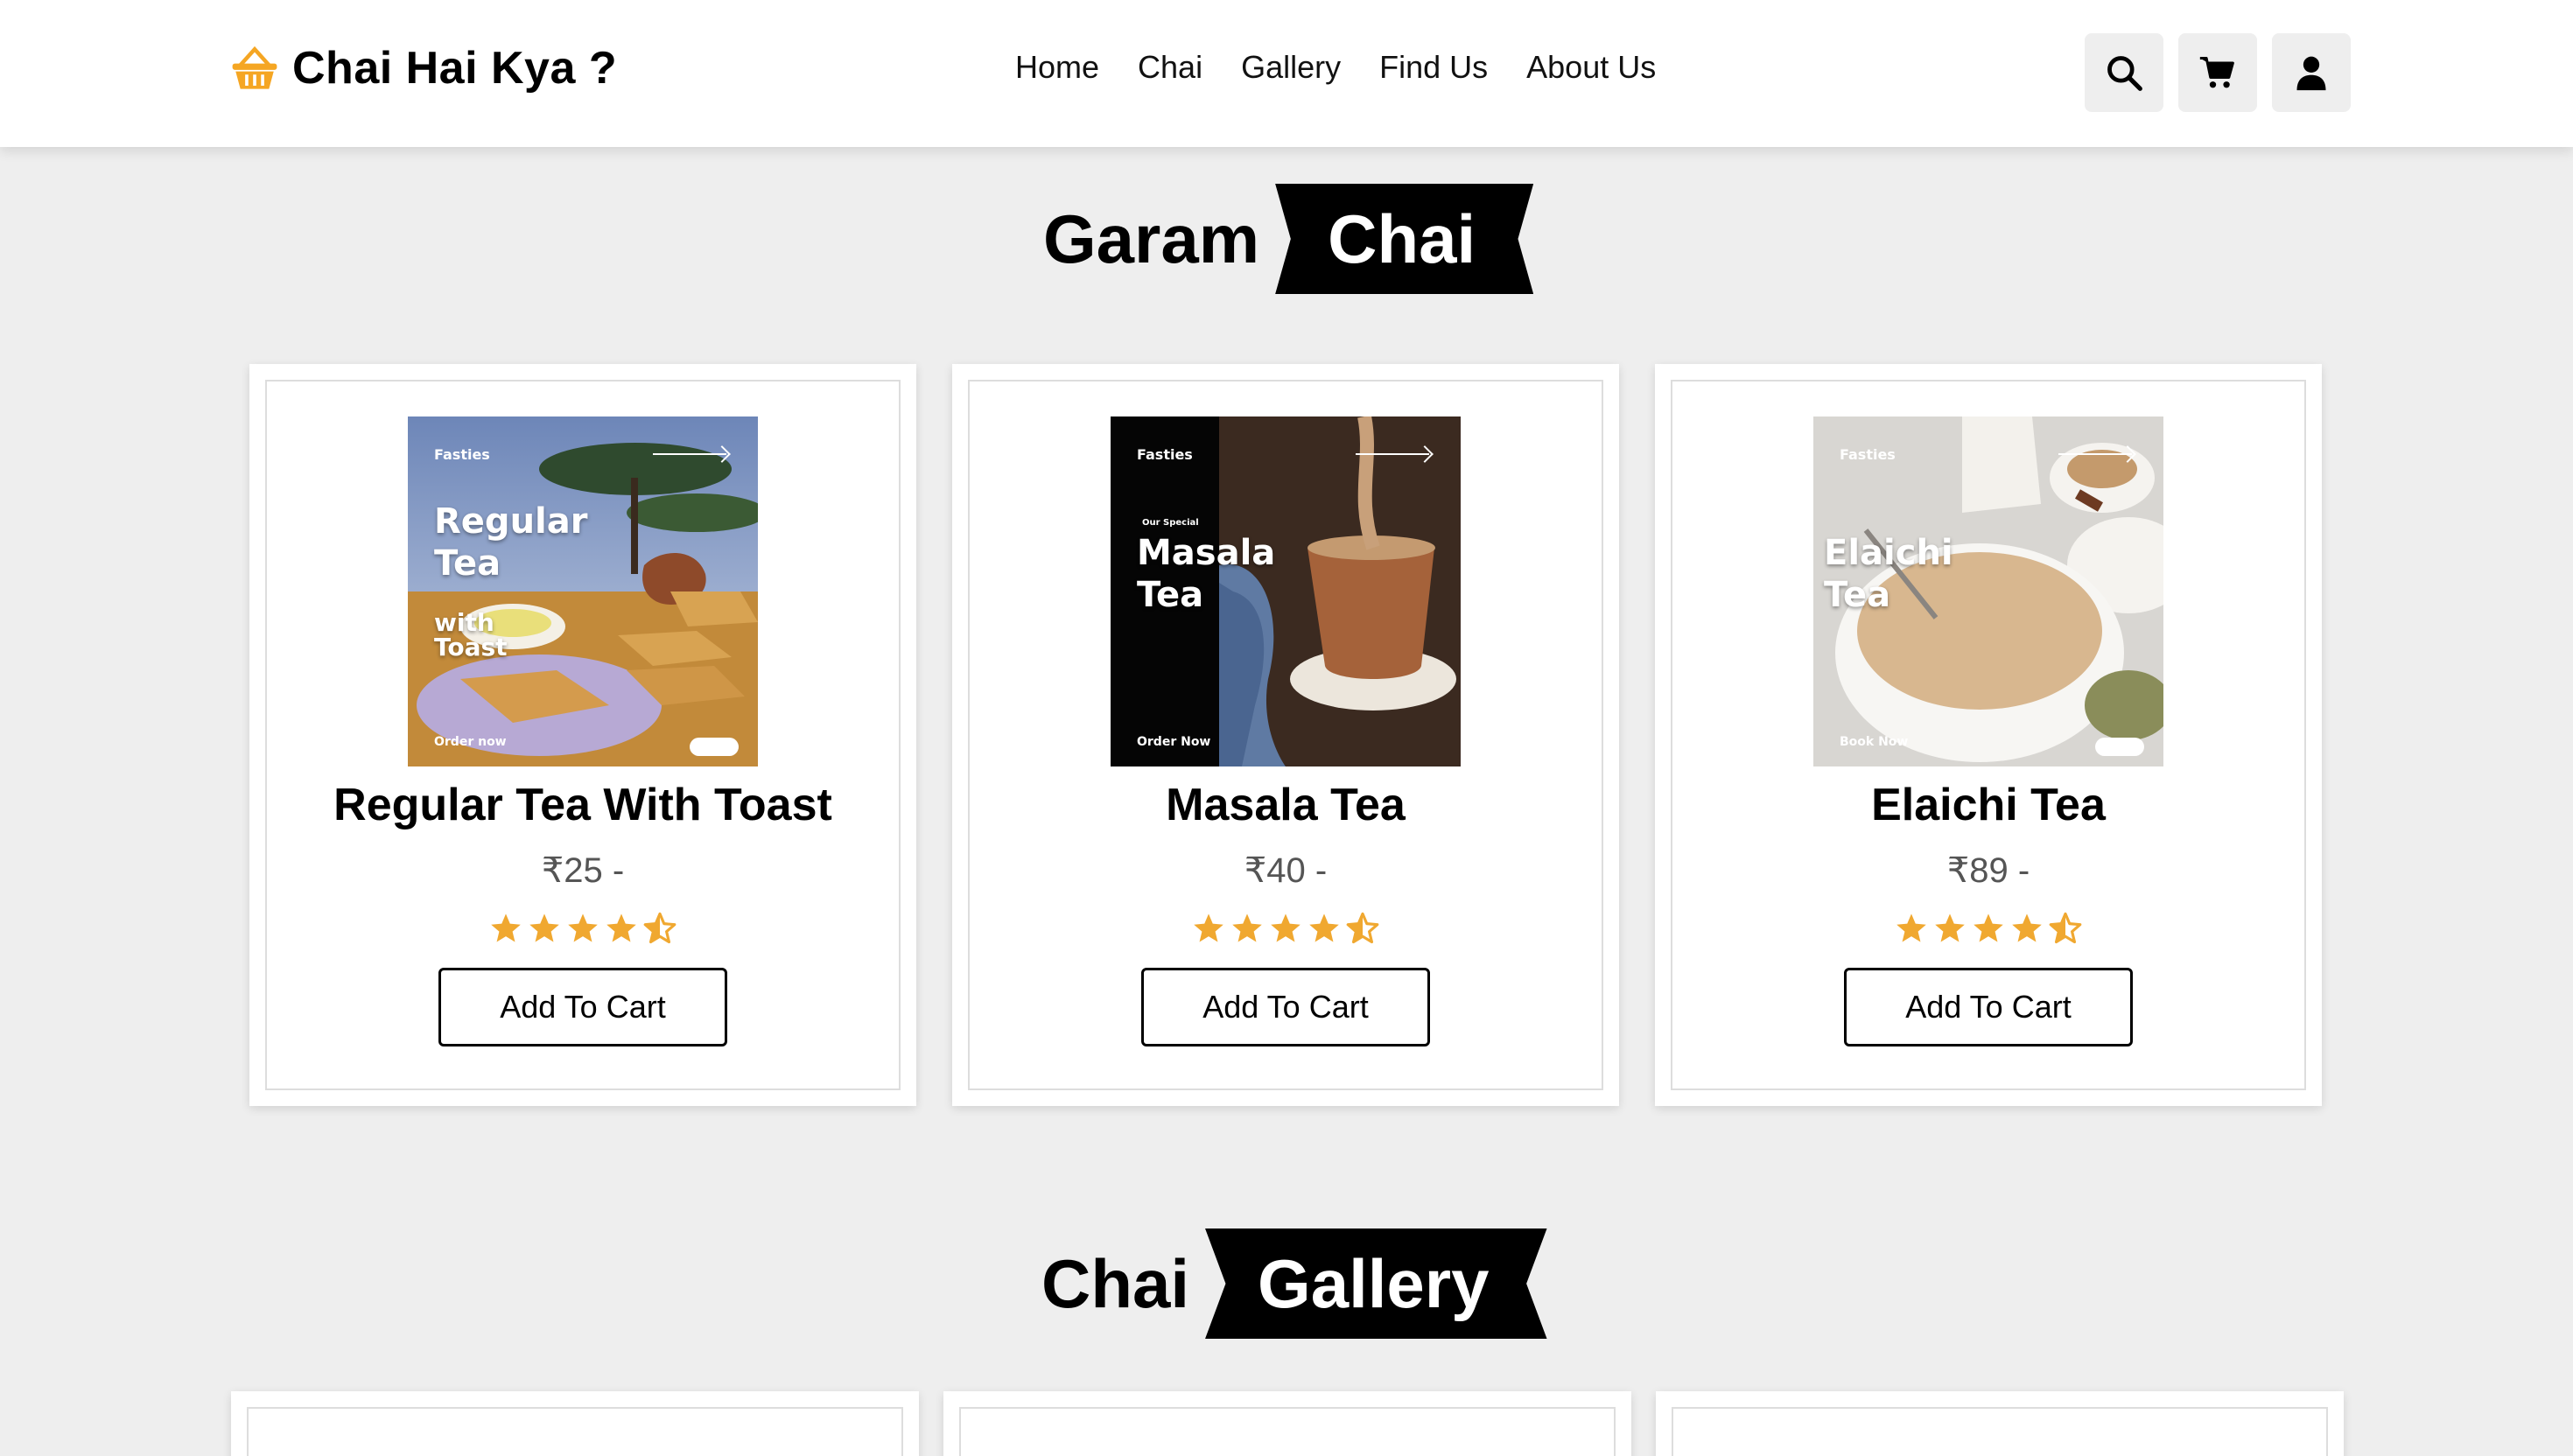 The image size is (2573, 1456). Describe the element at coordinates (1988, 870) in the screenshot. I see `product-price: ₹89 -` at that location.